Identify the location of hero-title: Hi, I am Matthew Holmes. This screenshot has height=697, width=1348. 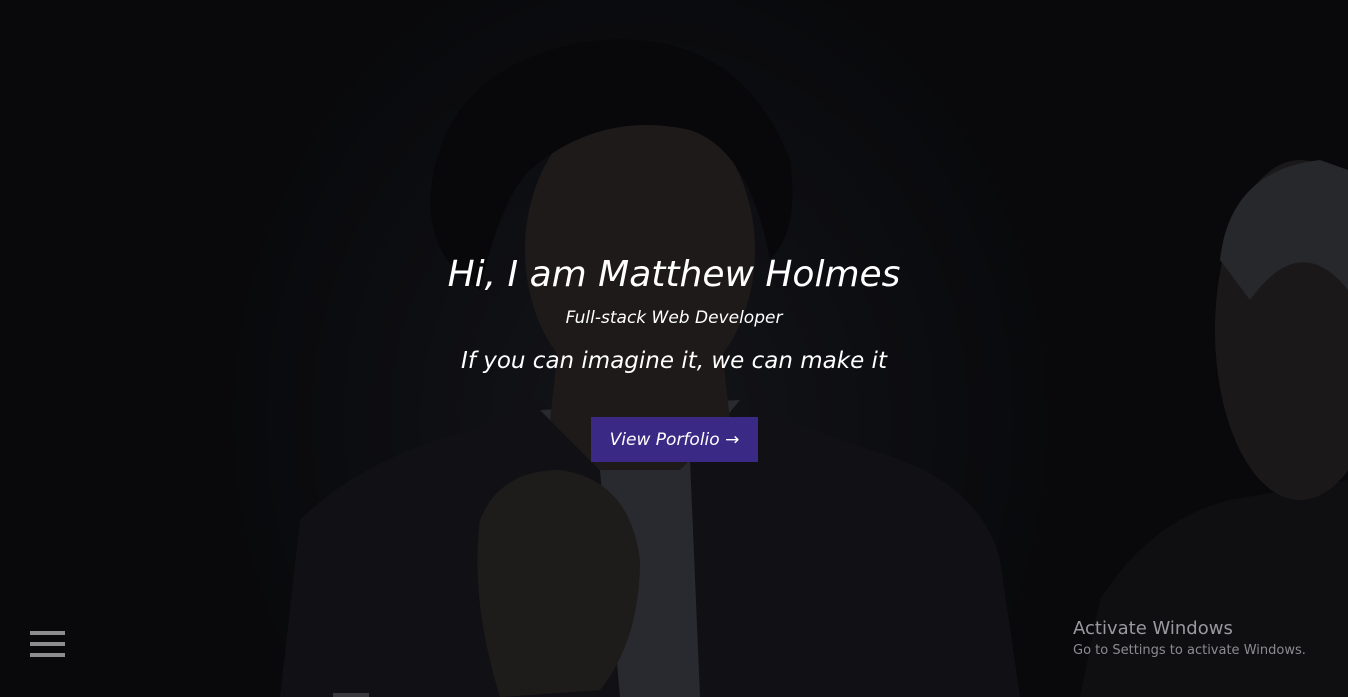
(674, 274).